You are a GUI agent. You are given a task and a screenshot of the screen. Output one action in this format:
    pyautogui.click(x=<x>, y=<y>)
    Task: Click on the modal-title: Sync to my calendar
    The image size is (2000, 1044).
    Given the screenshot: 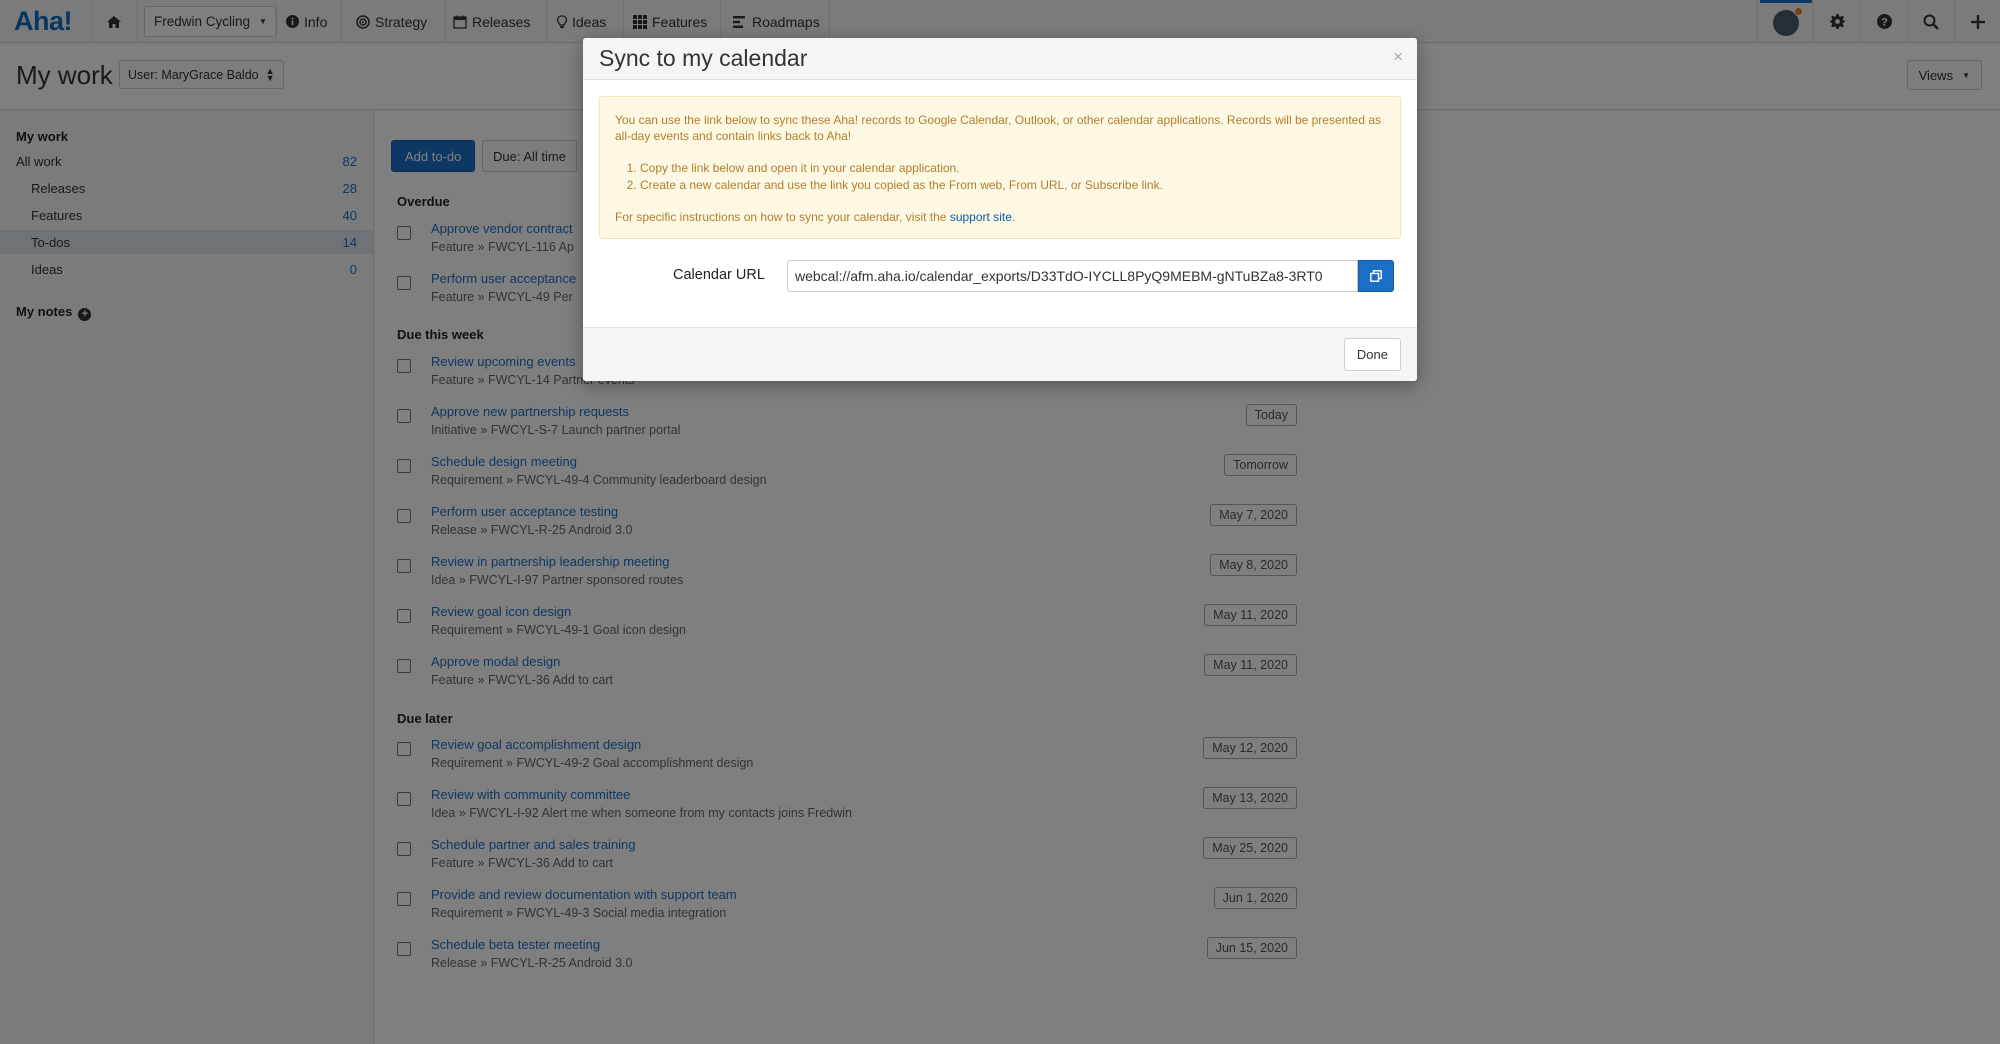 What is the action you would take?
    pyautogui.click(x=703, y=58)
    